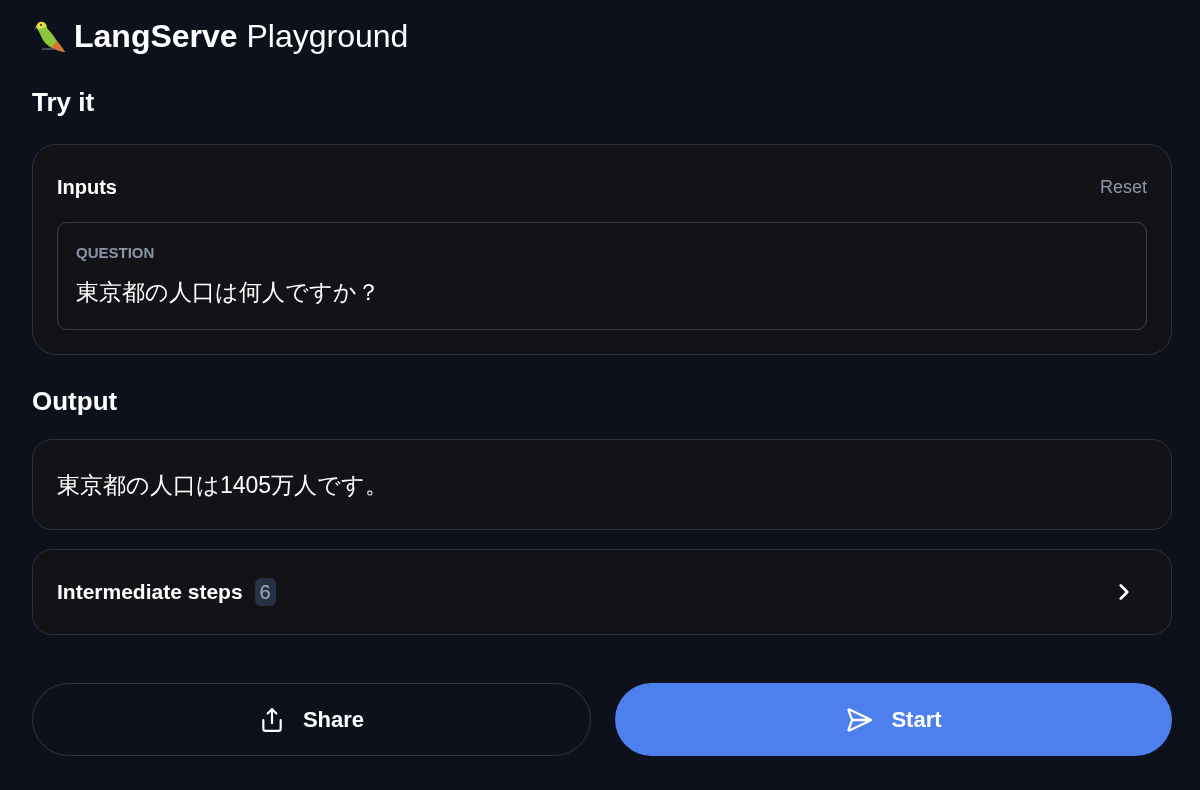 This screenshot has height=790, width=1200. I want to click on section-heading: Output, so click(75, 401).